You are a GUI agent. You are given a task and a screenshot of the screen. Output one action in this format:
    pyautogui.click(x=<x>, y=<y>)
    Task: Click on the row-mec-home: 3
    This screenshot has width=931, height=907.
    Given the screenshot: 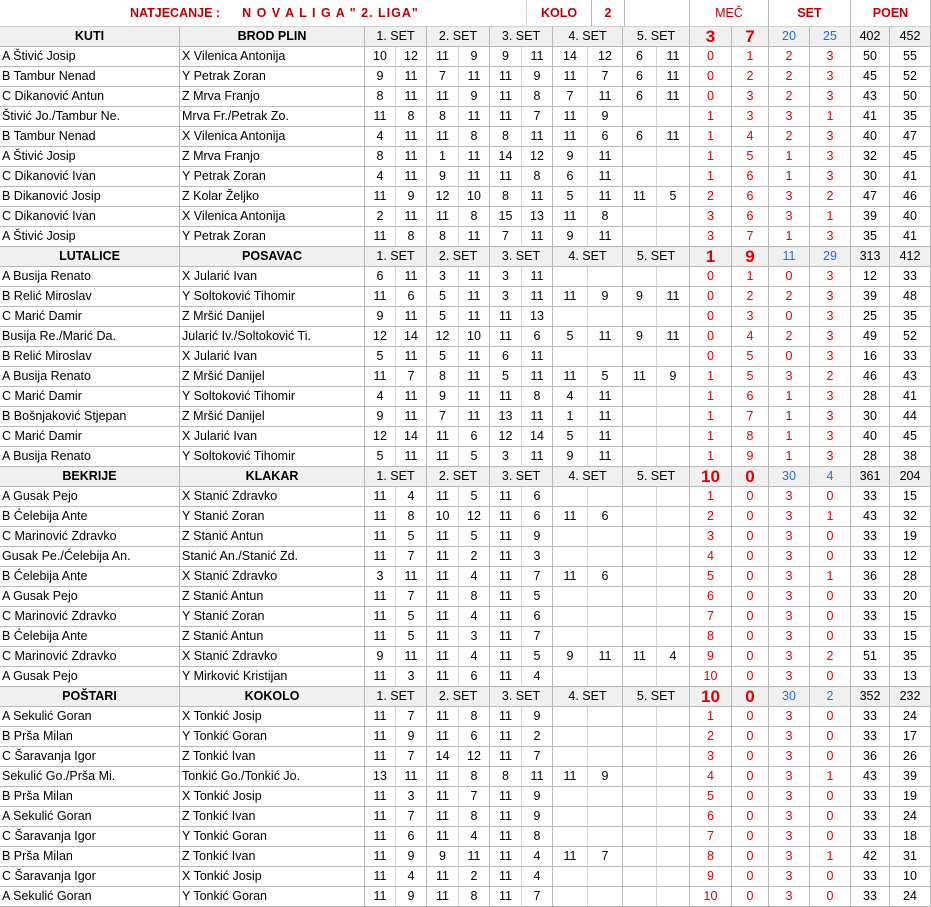 What is the action you would take?
    pyautogui.click(x=711, y=237)
    